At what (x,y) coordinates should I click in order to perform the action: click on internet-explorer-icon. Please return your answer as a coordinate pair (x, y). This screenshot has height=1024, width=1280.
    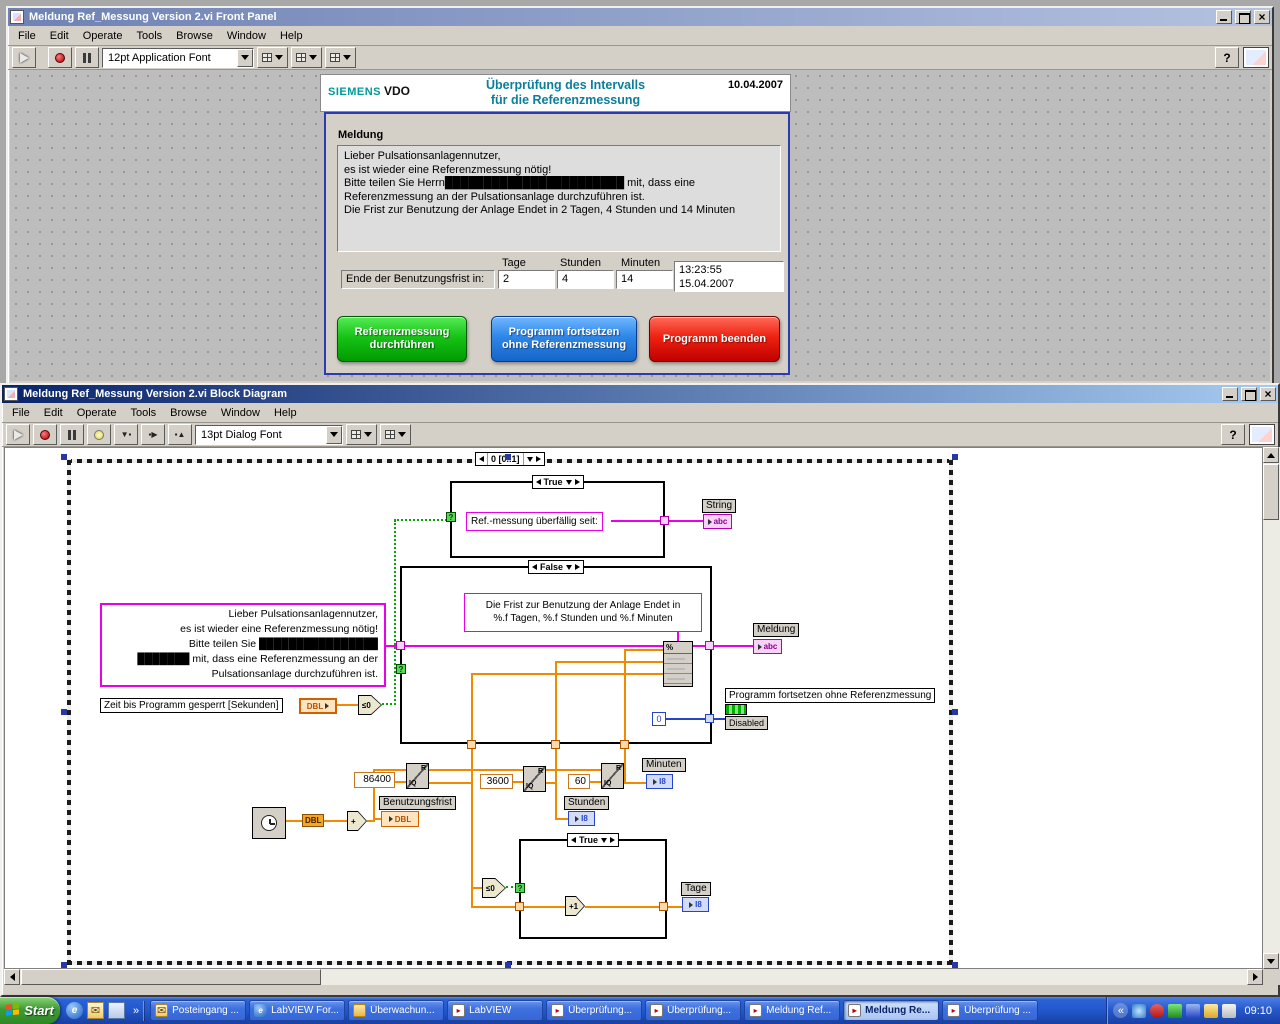
    Looking at the image, I should click on (74, 1010).